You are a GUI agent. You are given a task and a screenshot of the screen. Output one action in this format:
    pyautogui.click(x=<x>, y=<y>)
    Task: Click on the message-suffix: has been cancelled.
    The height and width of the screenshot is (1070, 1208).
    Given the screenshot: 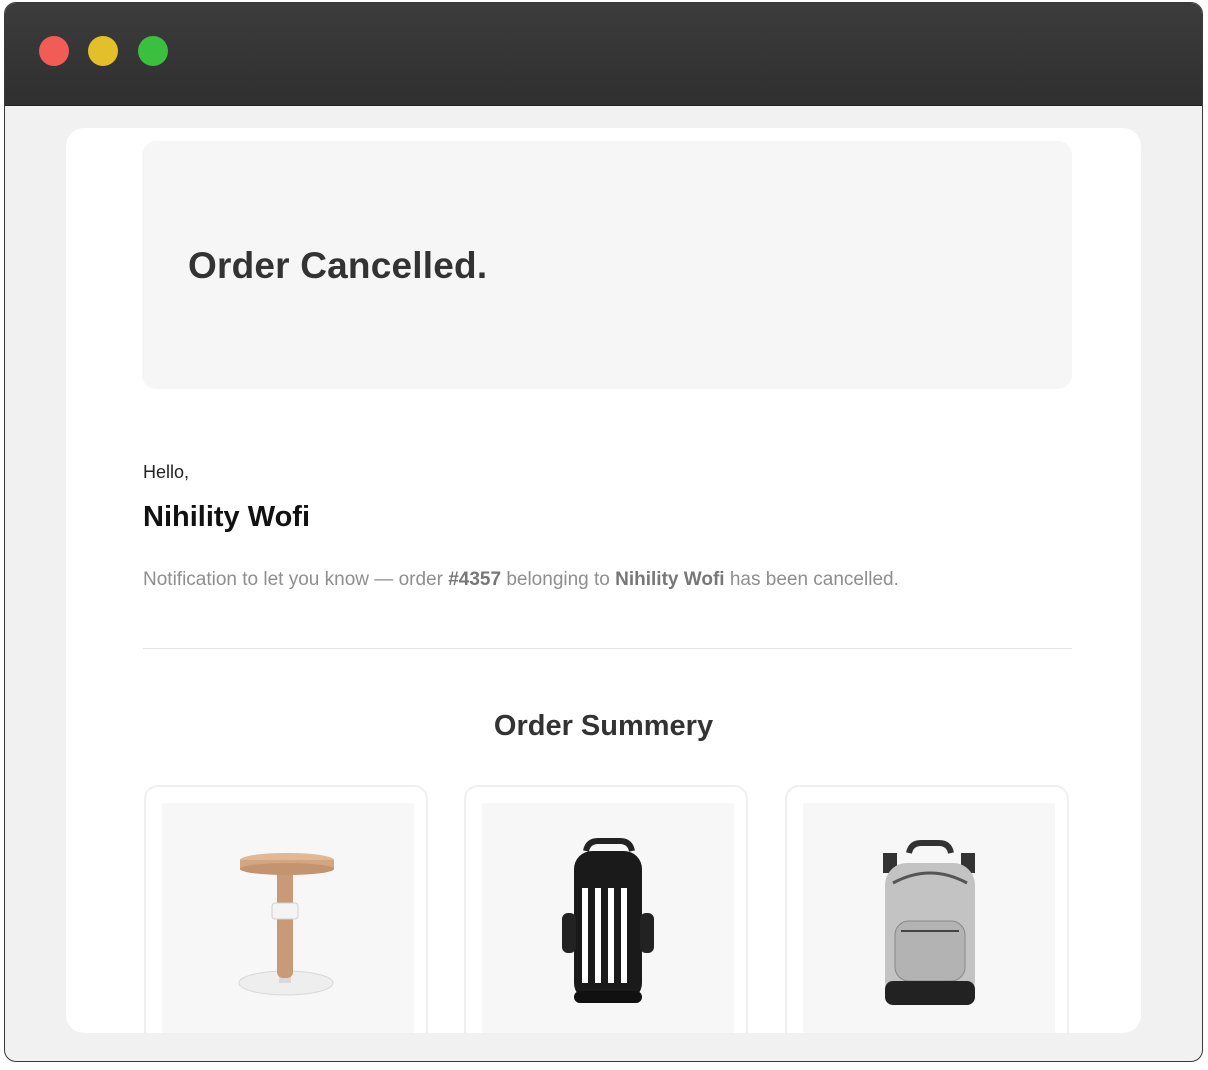 What is the action you would take?
    pyautogui.click(x=811, y=579)
    